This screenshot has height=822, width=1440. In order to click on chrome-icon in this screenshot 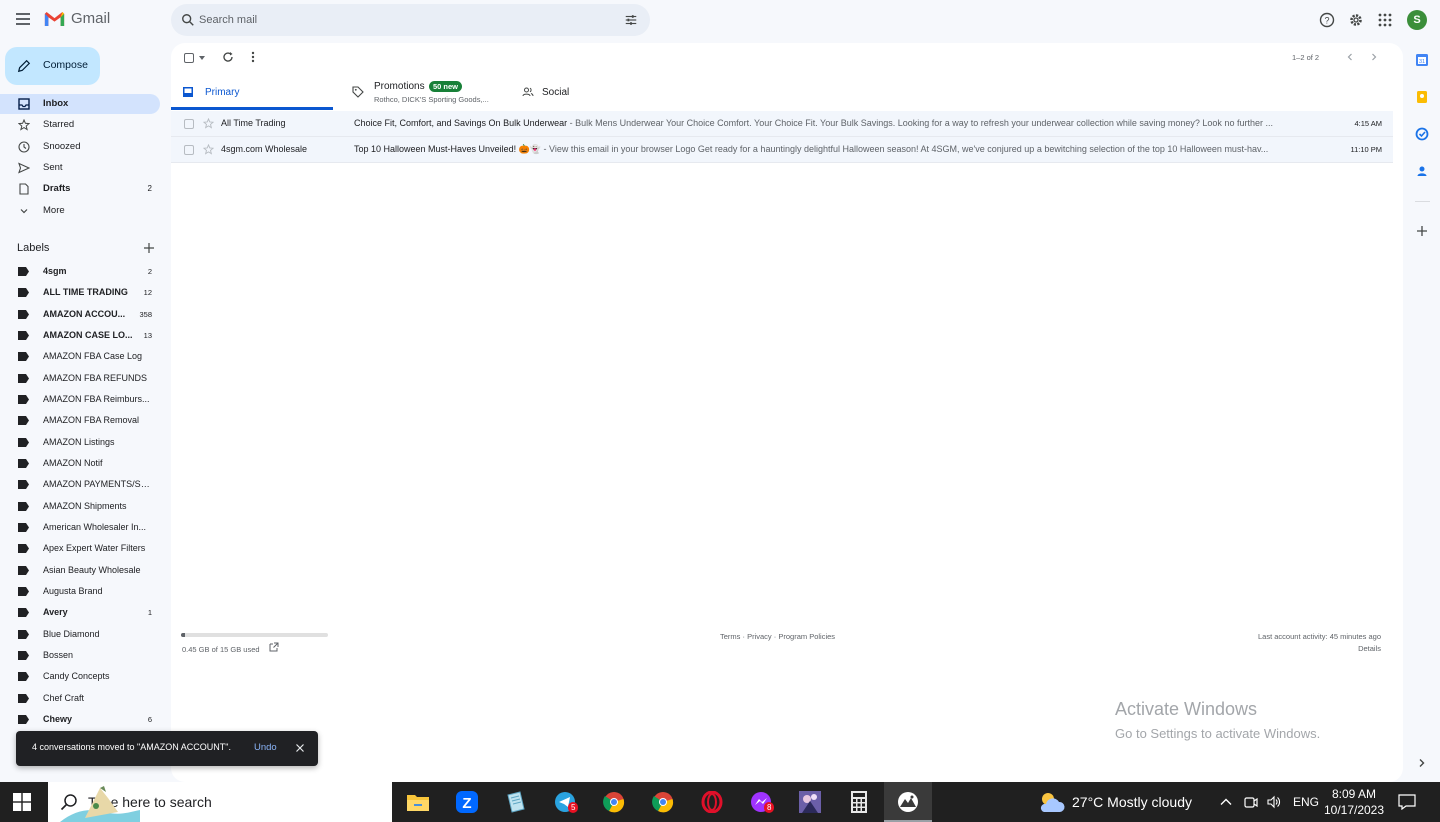, I will do `click(663, 802)`.